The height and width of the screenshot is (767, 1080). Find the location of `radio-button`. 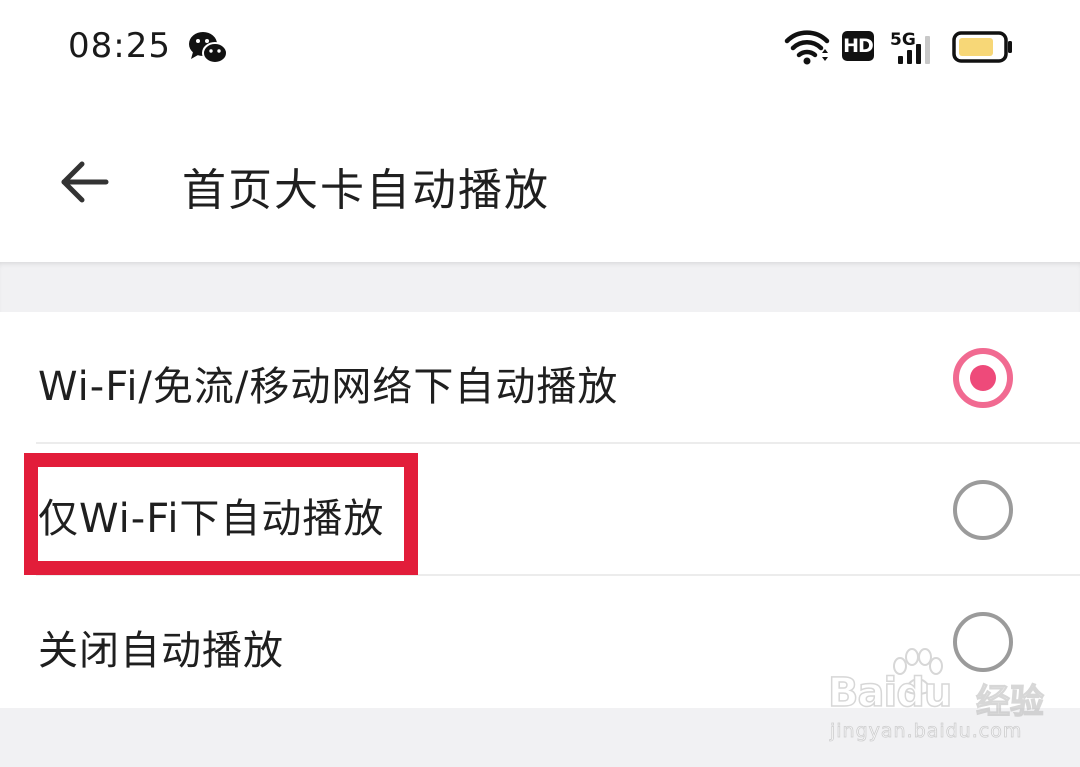

radio-button is located at coordinates (983, 510).